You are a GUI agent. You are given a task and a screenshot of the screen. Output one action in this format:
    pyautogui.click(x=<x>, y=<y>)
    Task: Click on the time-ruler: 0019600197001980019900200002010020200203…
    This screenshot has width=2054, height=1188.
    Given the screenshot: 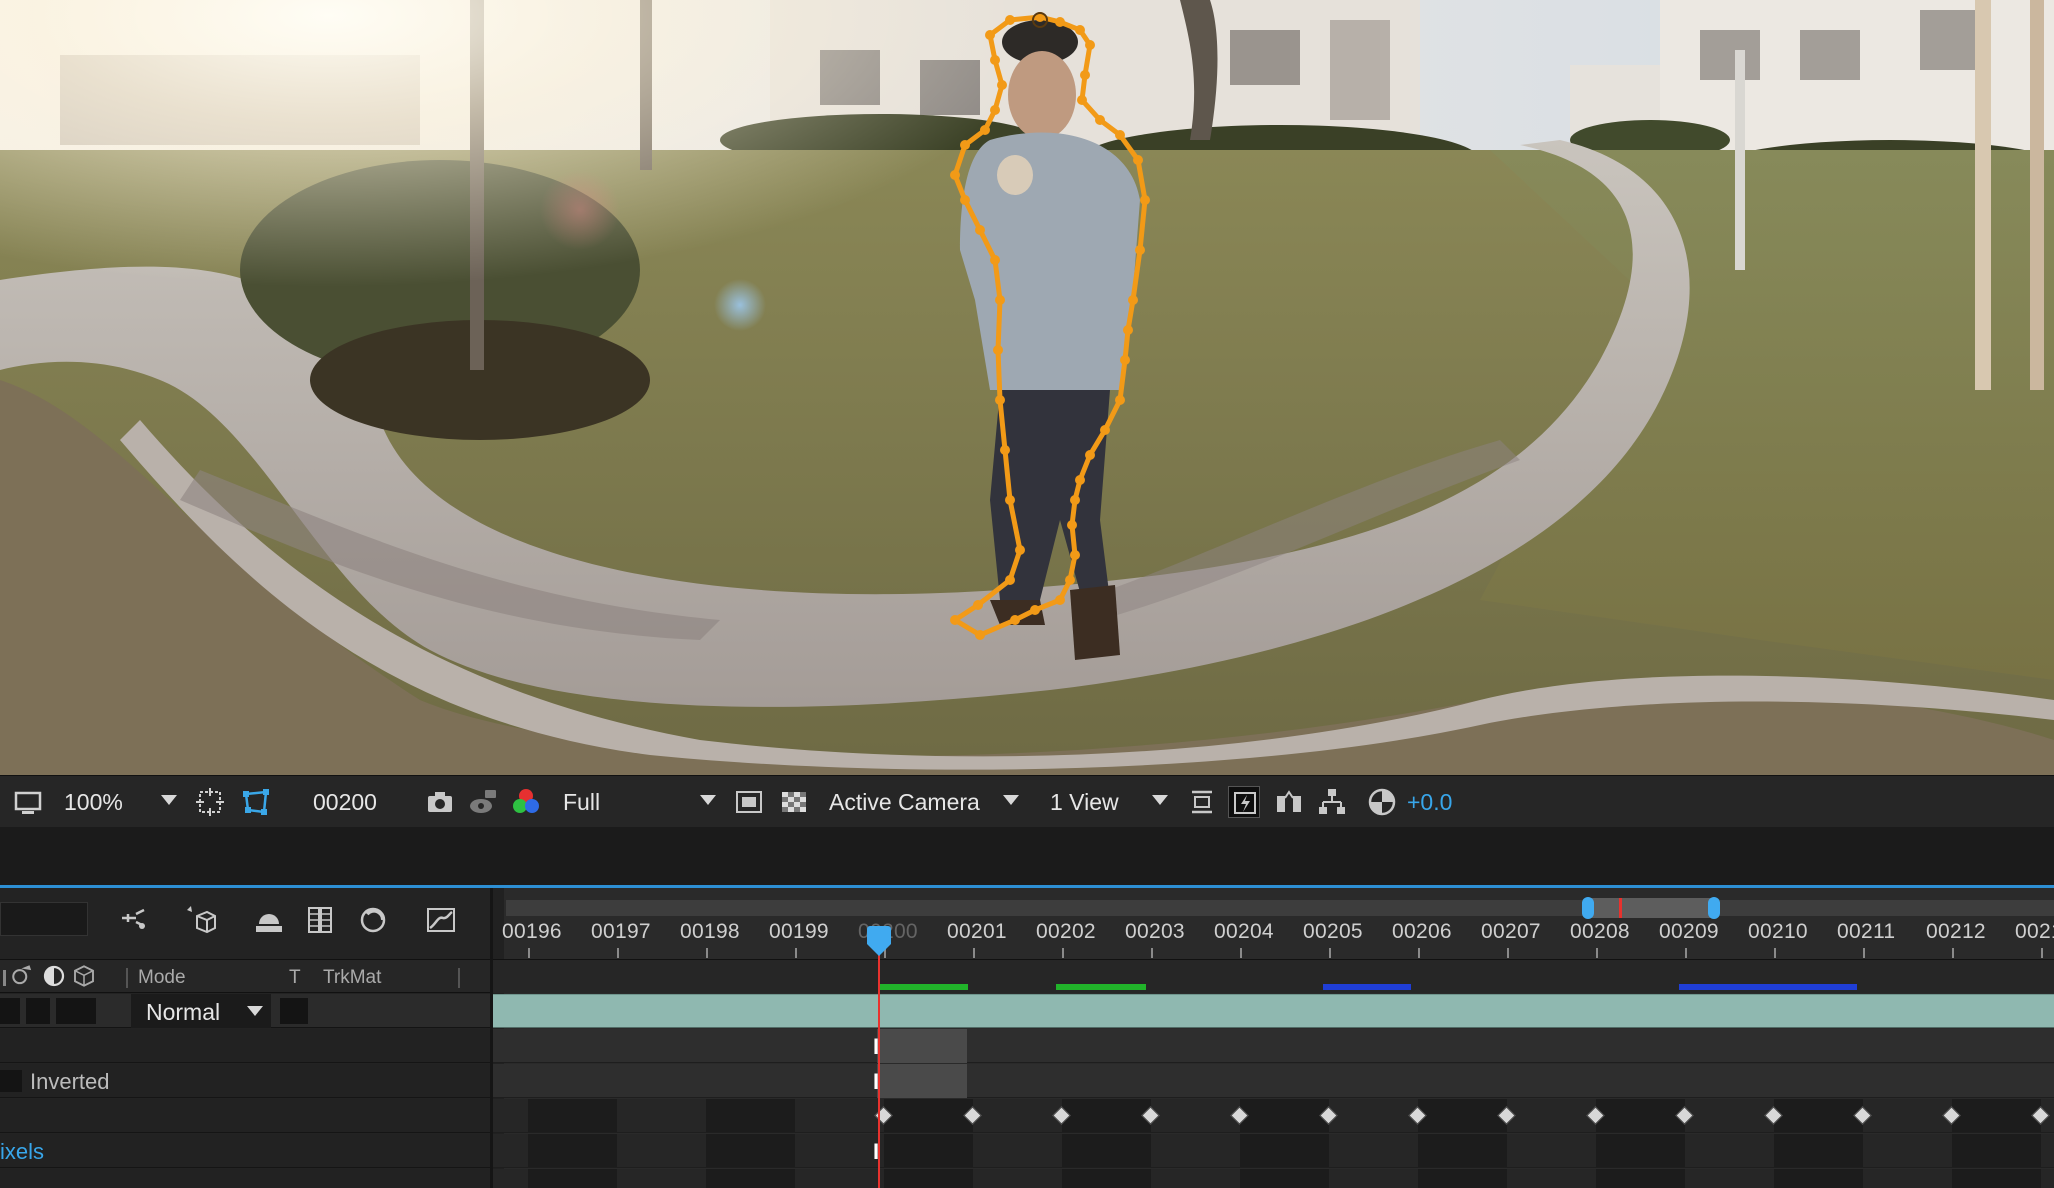 What is the action you would take?
    pyautogui.click(x=1273, y=923)
    